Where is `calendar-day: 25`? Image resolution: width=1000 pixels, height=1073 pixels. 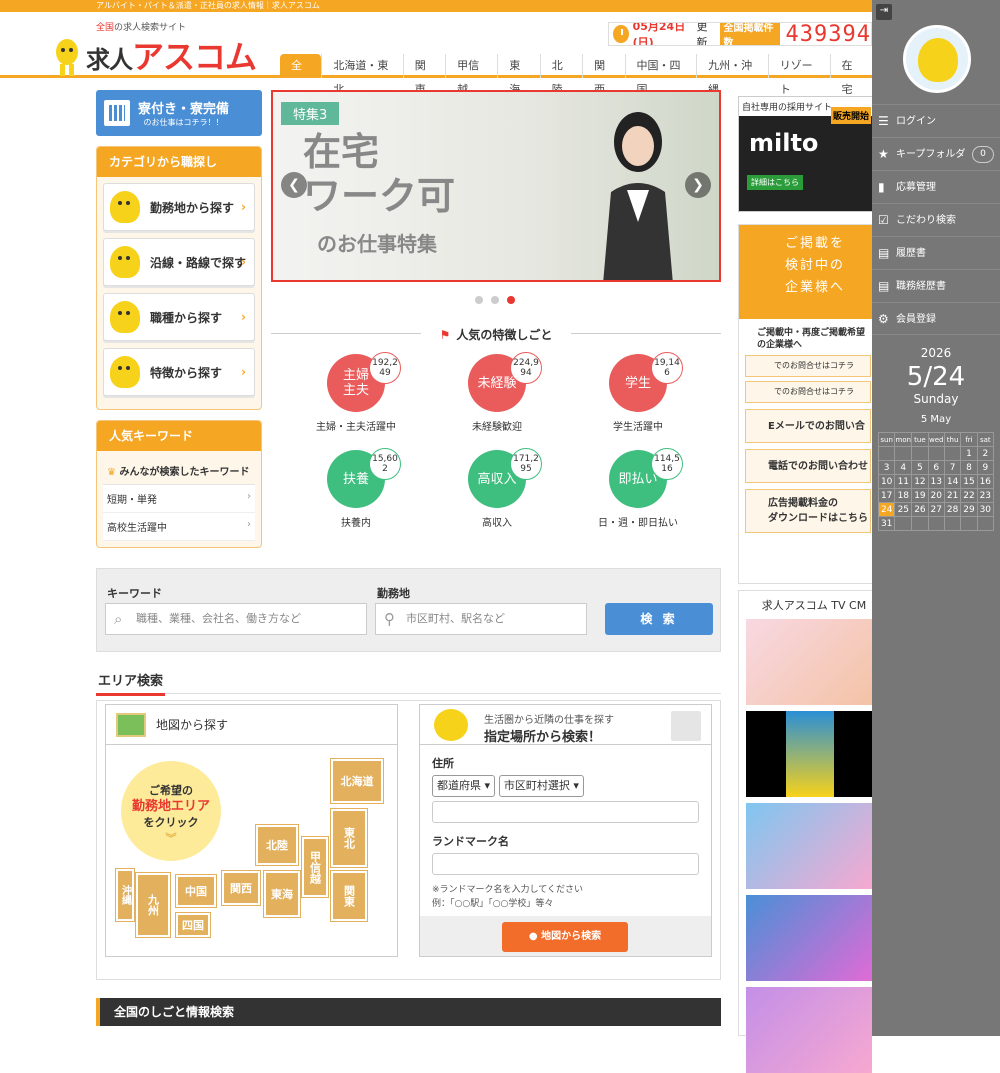
calendar-day: 25 is located at coordinates (903, 509).